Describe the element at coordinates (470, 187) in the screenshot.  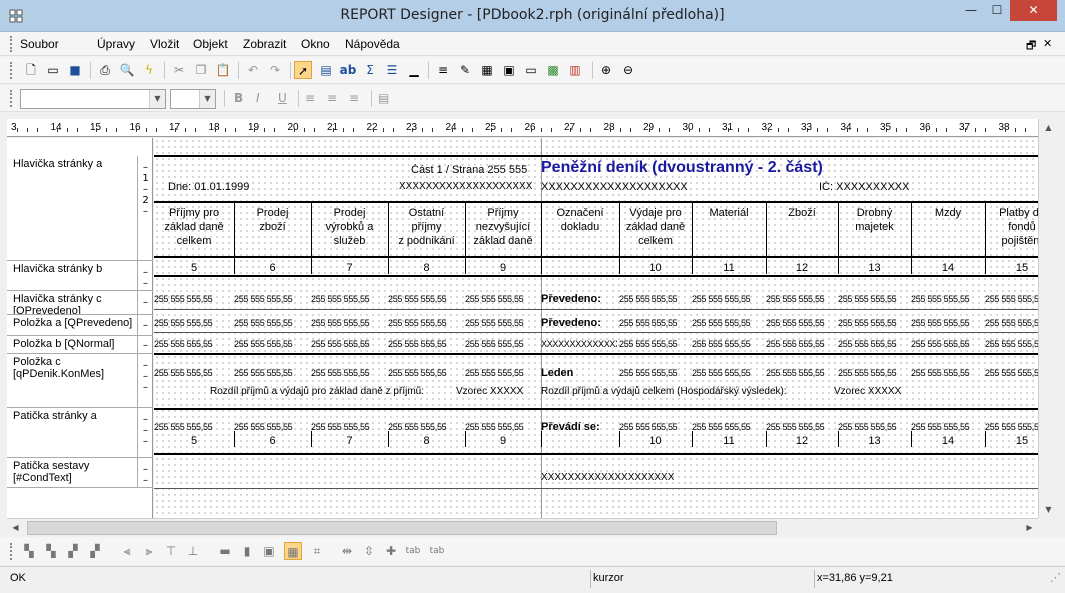
I see `company-field: XXXXXXXXXXXXXXXXXXXX` at that location.